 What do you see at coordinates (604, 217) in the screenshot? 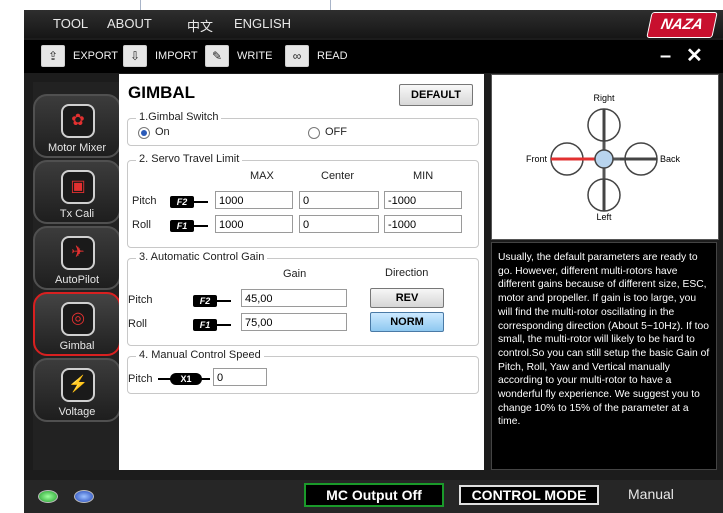
I see `label-left: Left` at bounding box center [604, 217].